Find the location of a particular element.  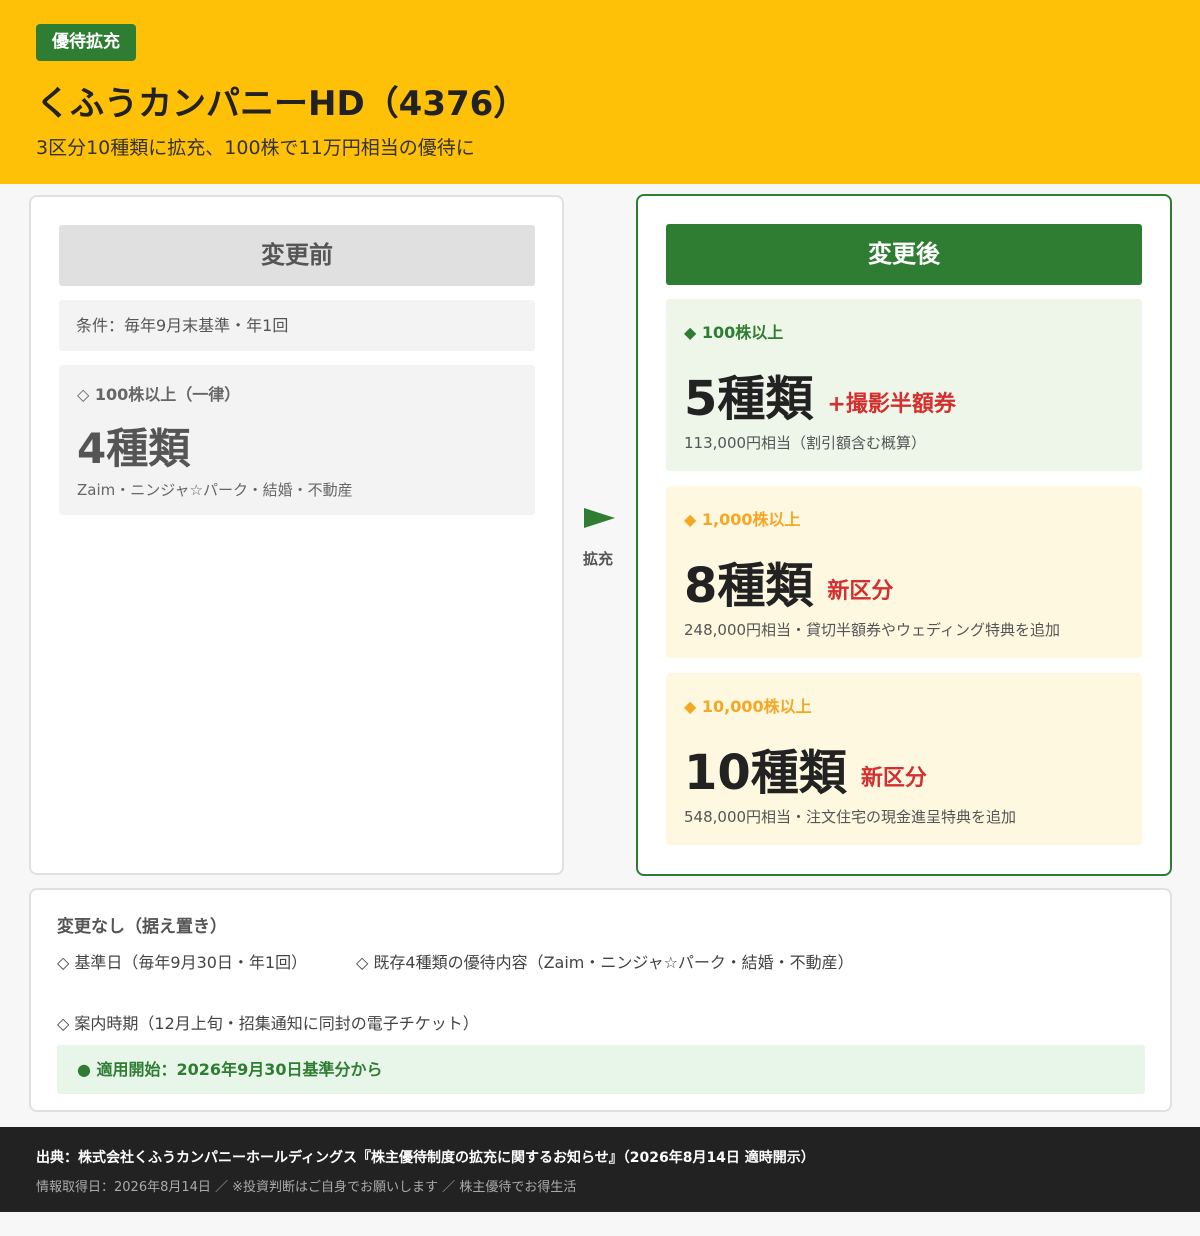

tier-value: 8種類 新区分 is located at coordinates (788, 581).